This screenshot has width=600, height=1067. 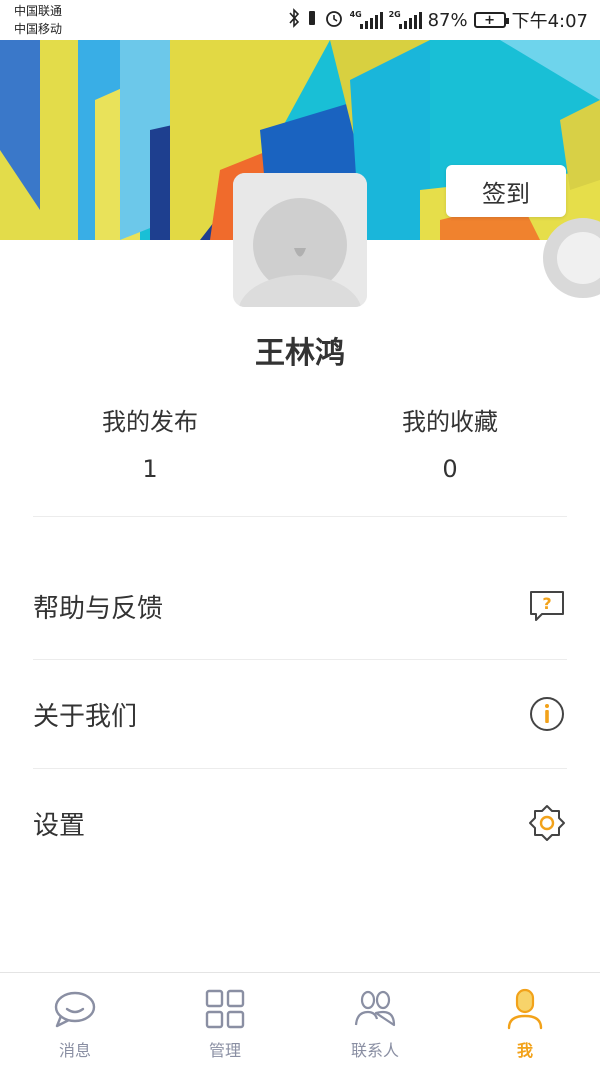 I want to click on tab-label: 联系人, so click(x=374, y=1050).